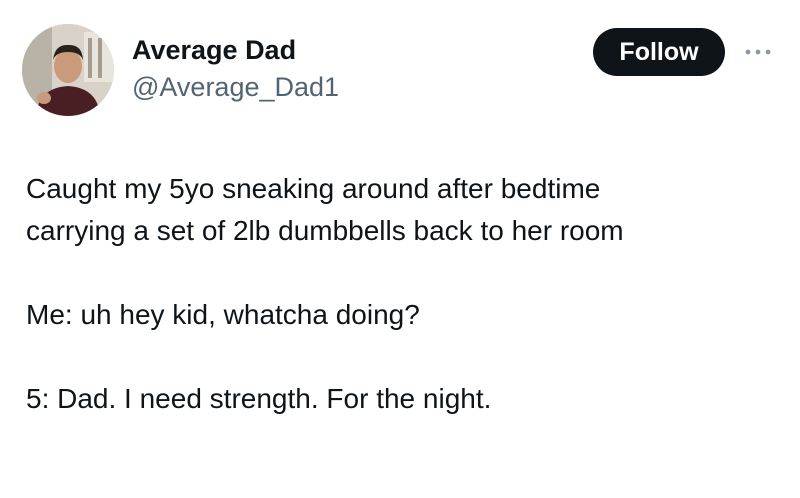 This screenshot has width=800, height=498. What do you see at coordinates (760, 52) in the screenshot?
I see `more-dots-icon` at bounding box center [760, 52].